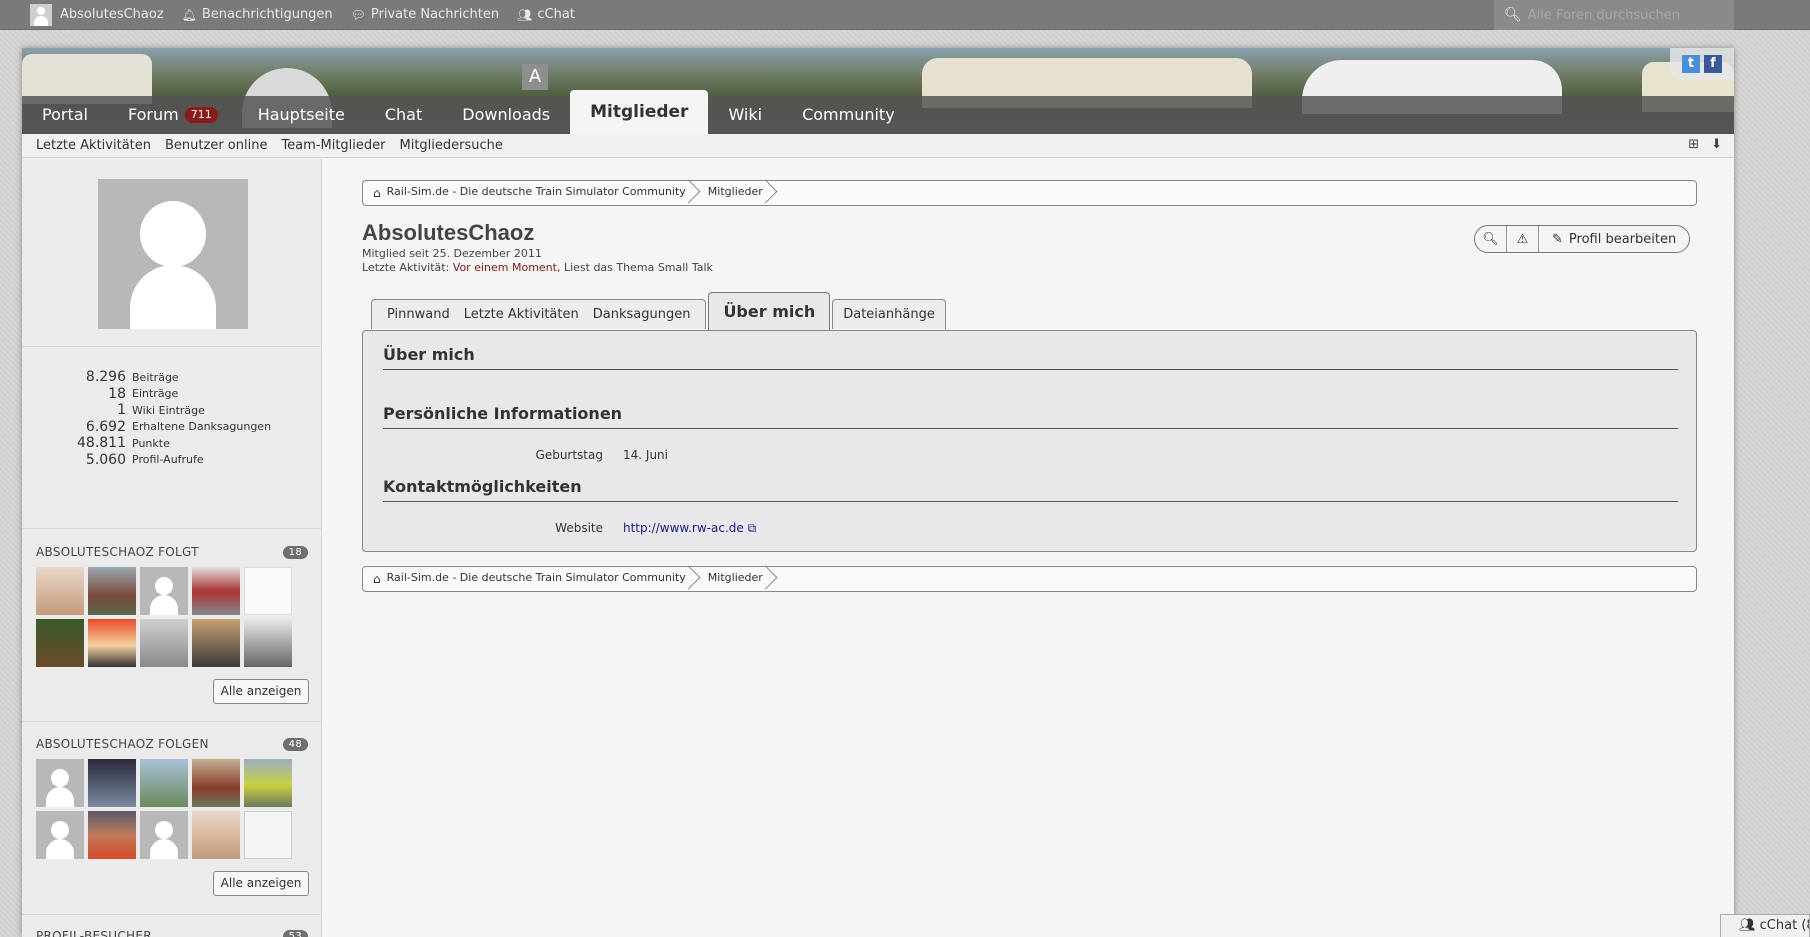  I want to click on subnav-member-search: Mitgliedersuche, so click(451, 145).